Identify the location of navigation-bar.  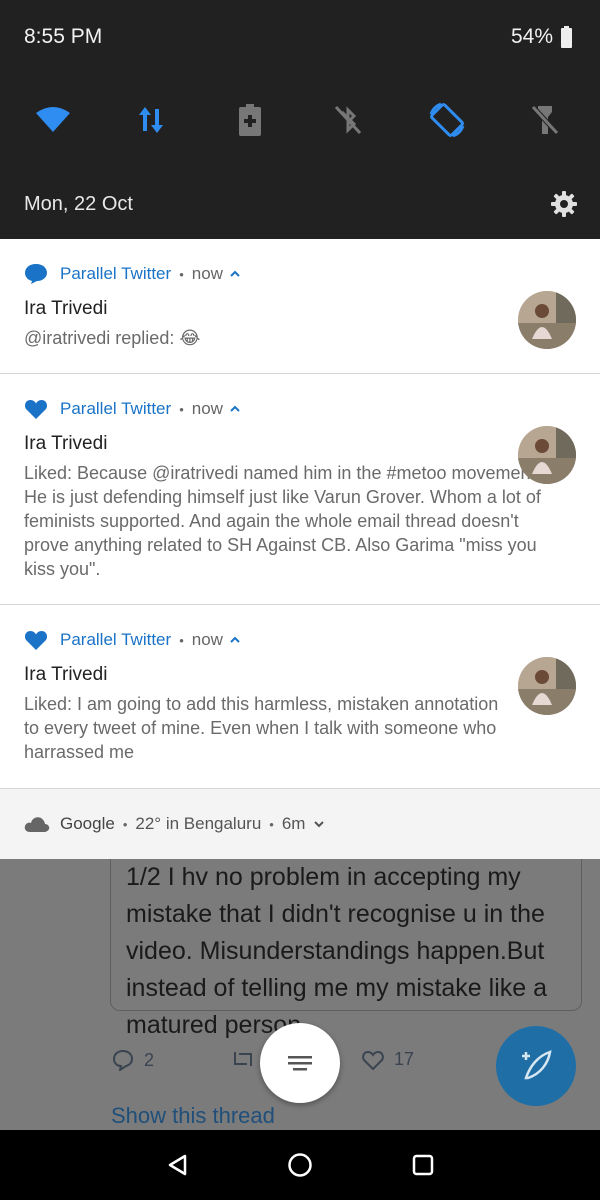
(300, 1165).